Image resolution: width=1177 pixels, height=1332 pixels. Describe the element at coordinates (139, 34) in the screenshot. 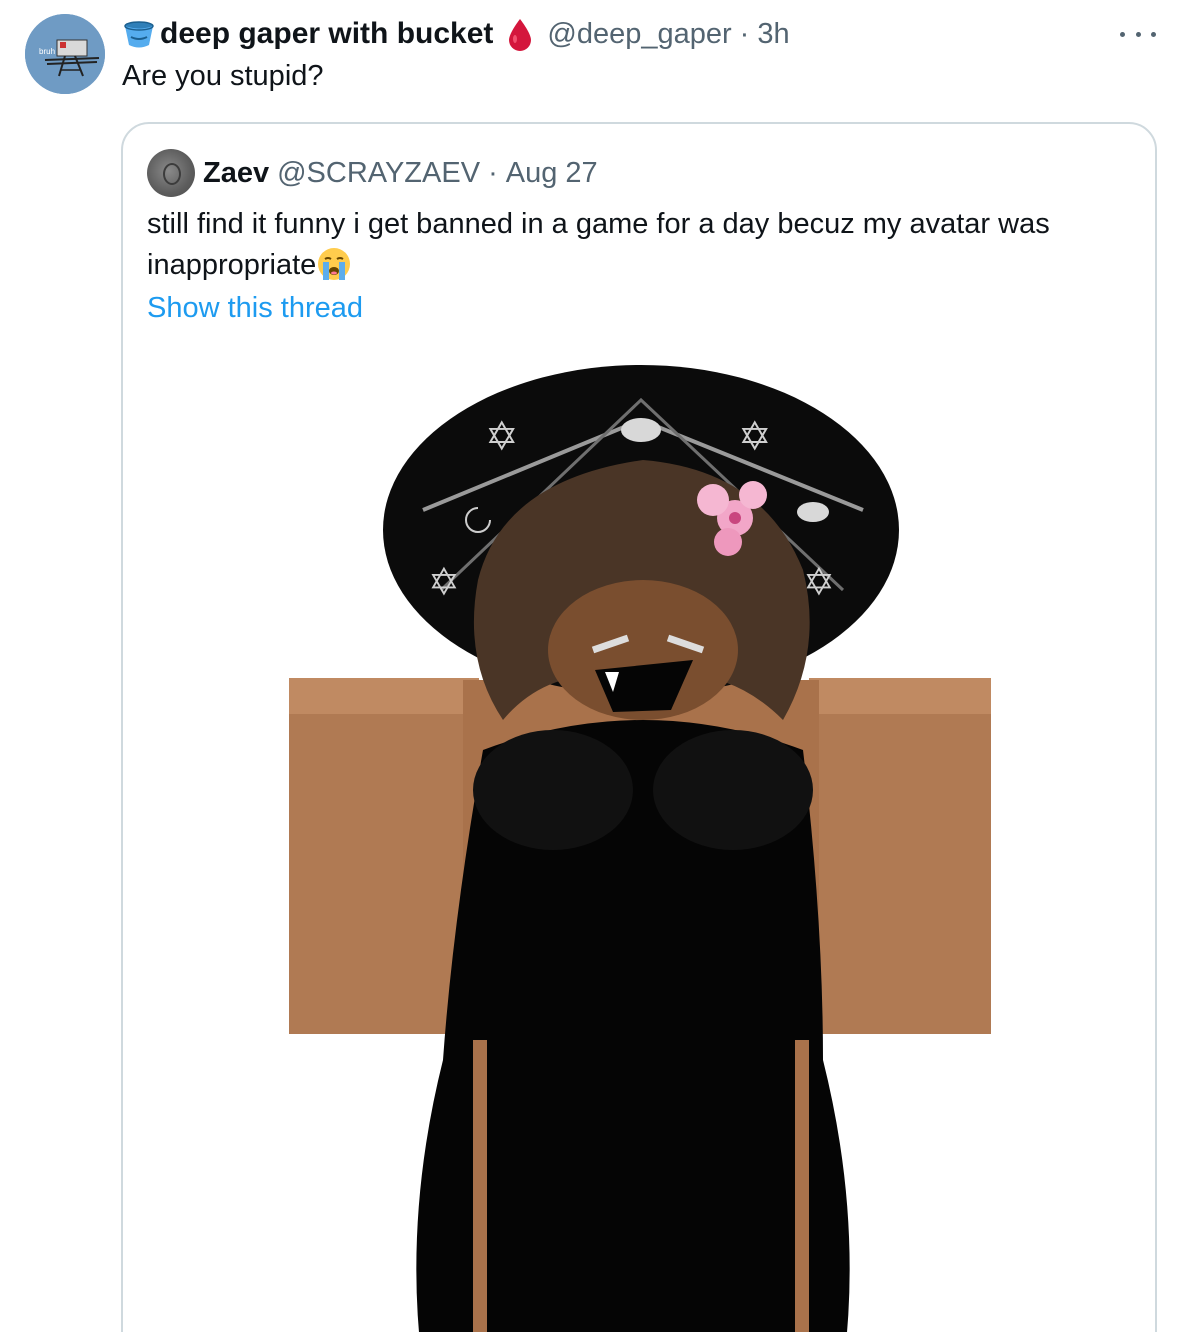

I see `bucket-icon` at that location.